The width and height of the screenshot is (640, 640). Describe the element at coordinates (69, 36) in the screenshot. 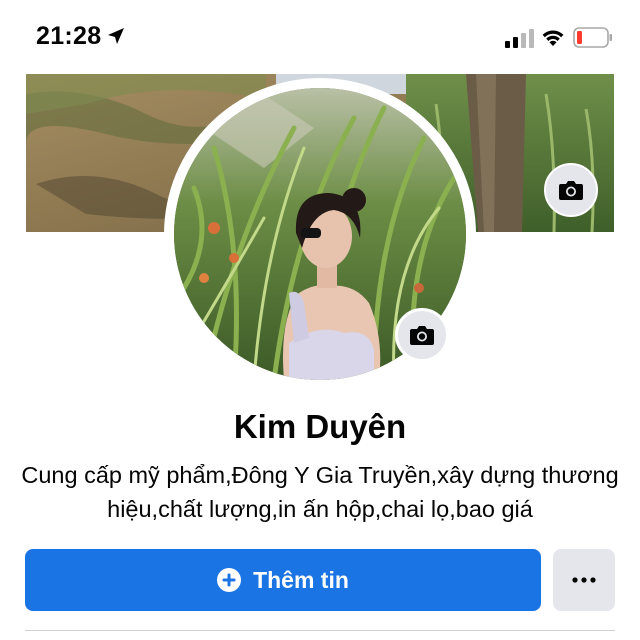

I see `status-time: 21:28` at that location.